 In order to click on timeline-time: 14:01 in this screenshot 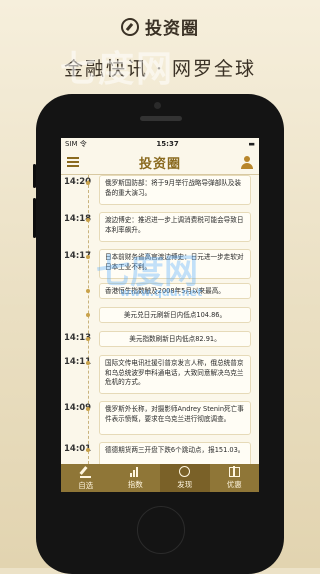, I will do `click(78, 449)`.